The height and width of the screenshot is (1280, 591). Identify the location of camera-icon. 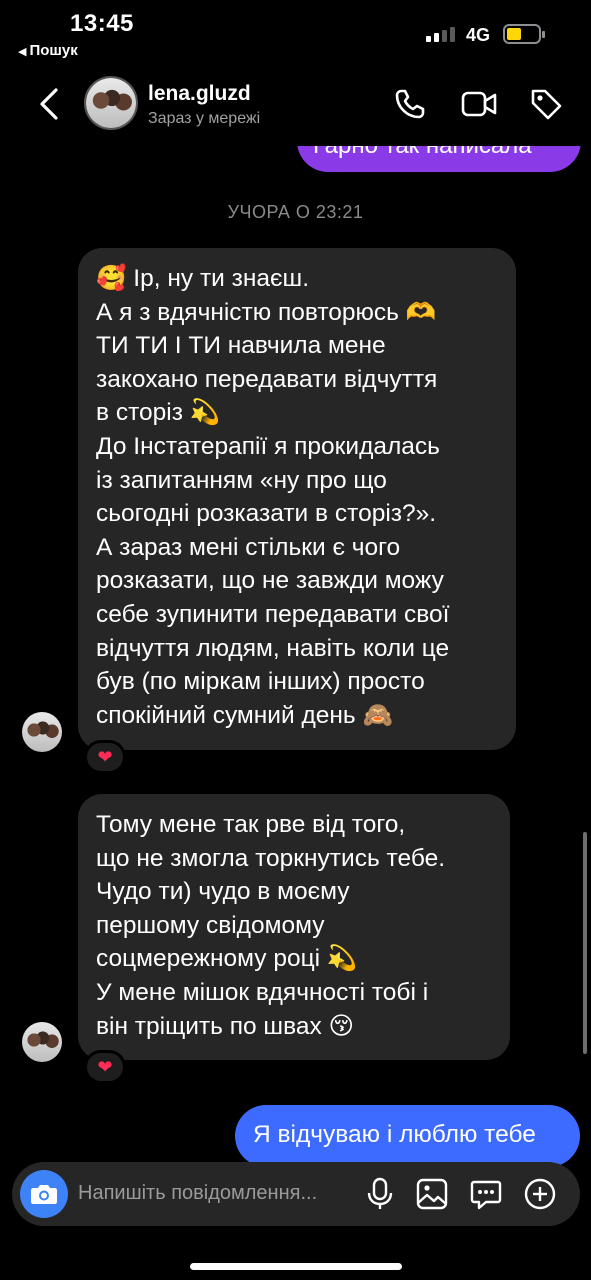
(44, 1194).